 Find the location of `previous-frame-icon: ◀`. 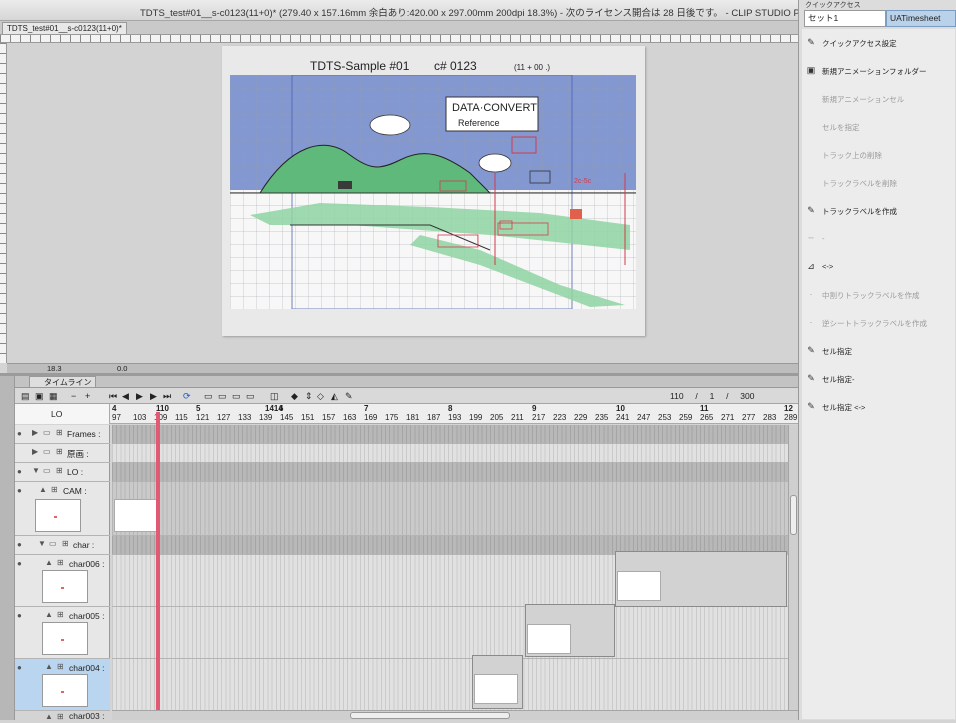

previous-frame-icon: ◀ is located at coordinates (125, 396).